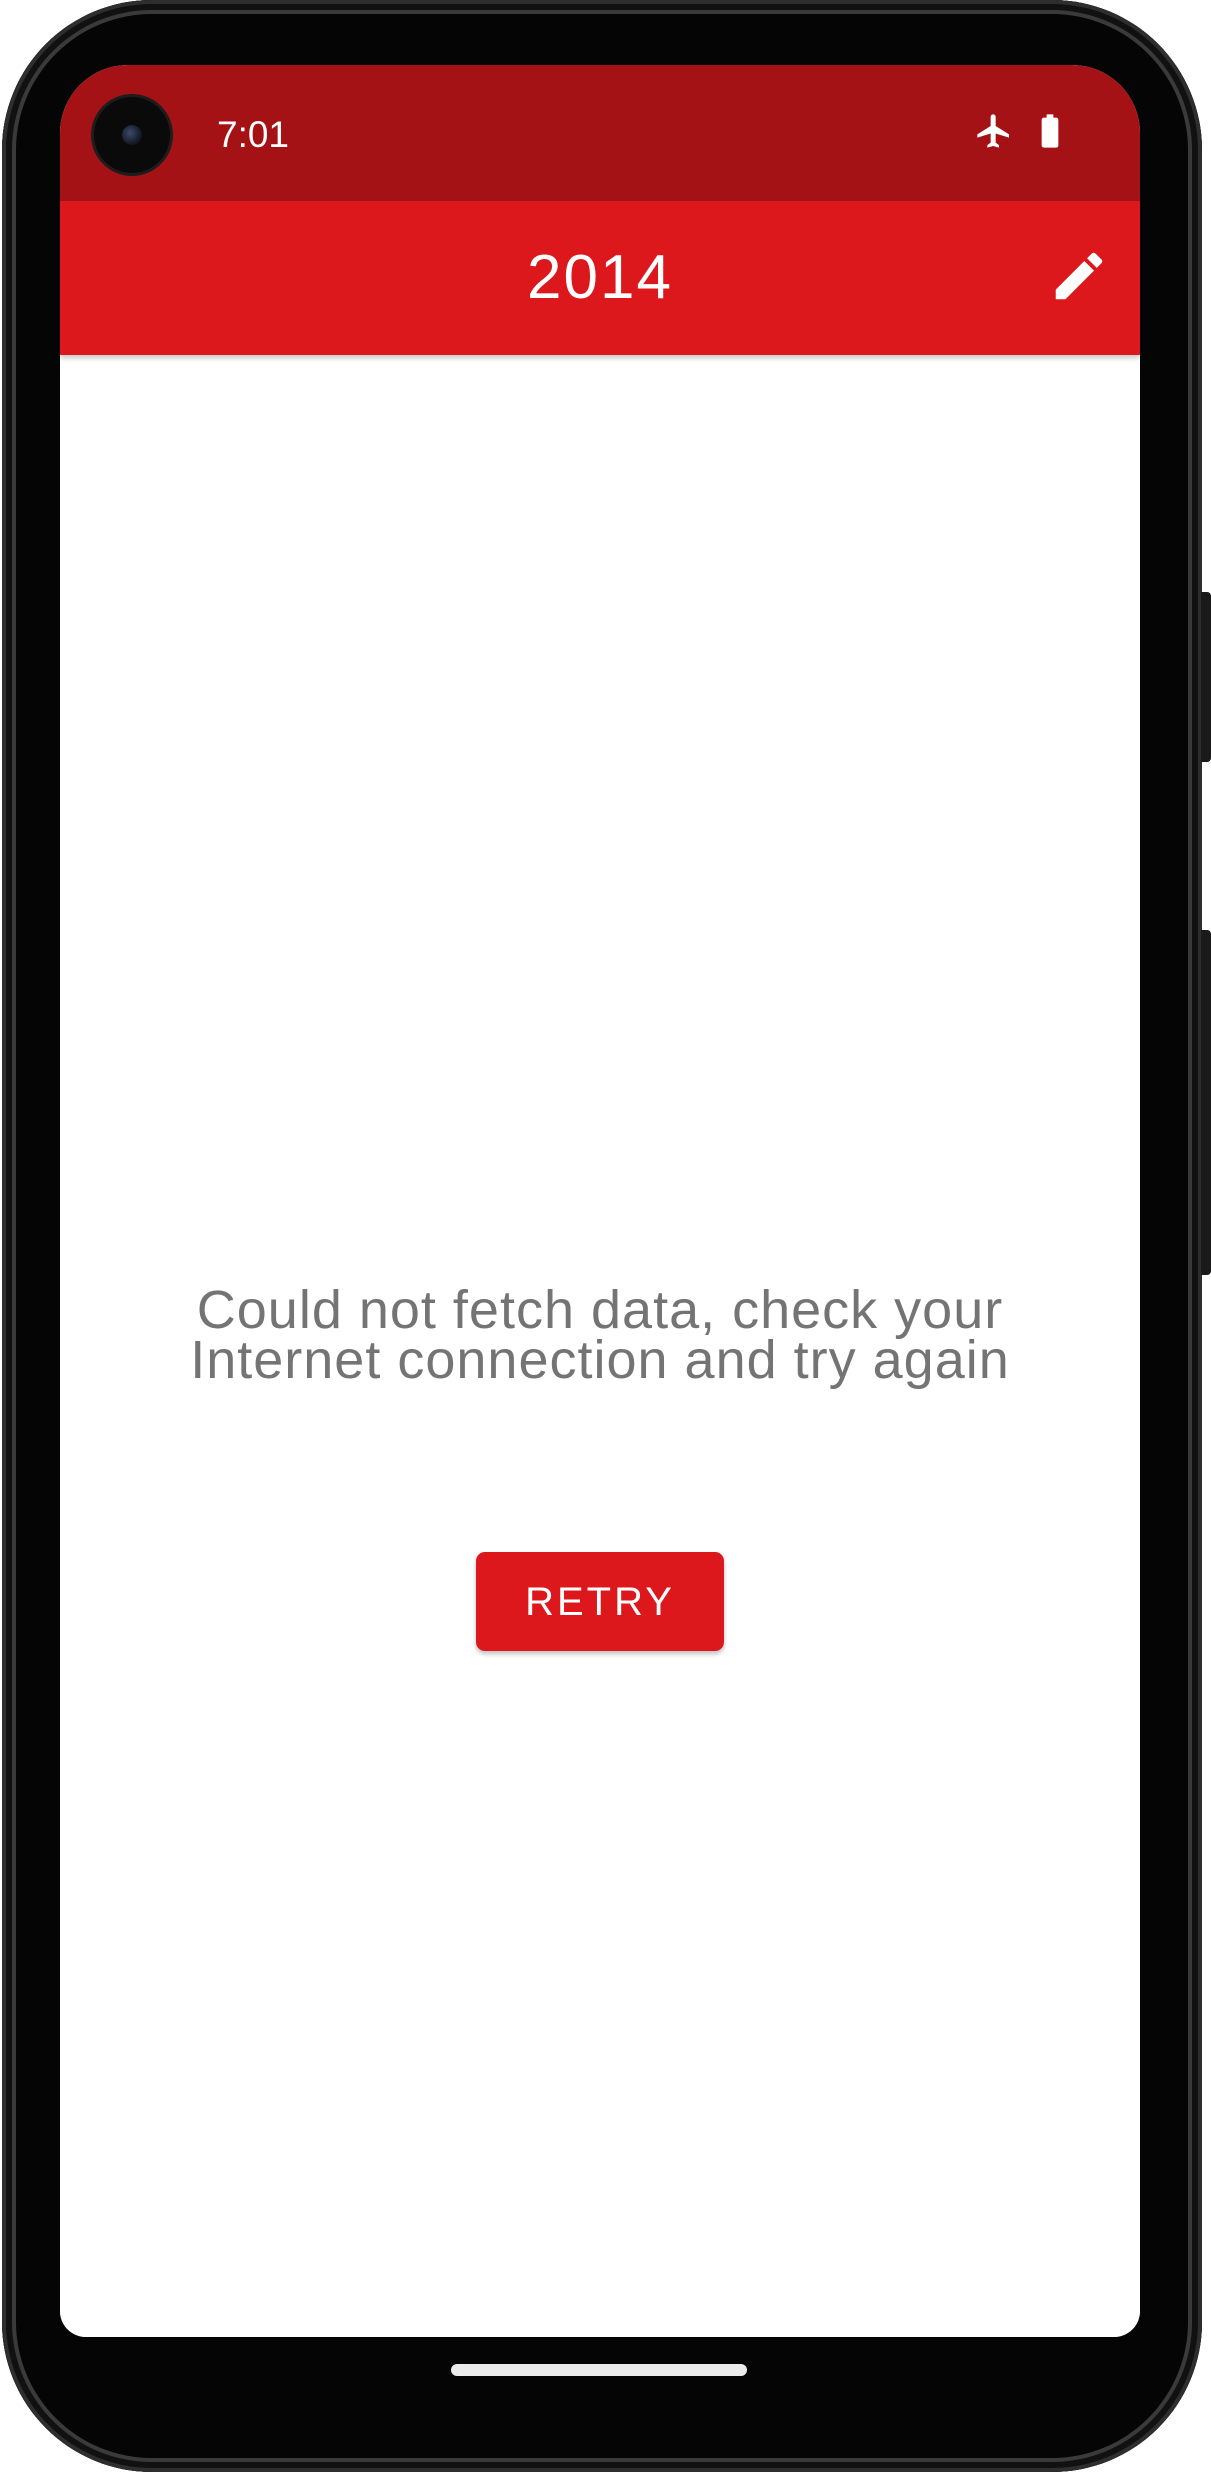 The width and height of the screenshot is (1211, 2474). I want to click on pencil-icon, so click(1079, 278).